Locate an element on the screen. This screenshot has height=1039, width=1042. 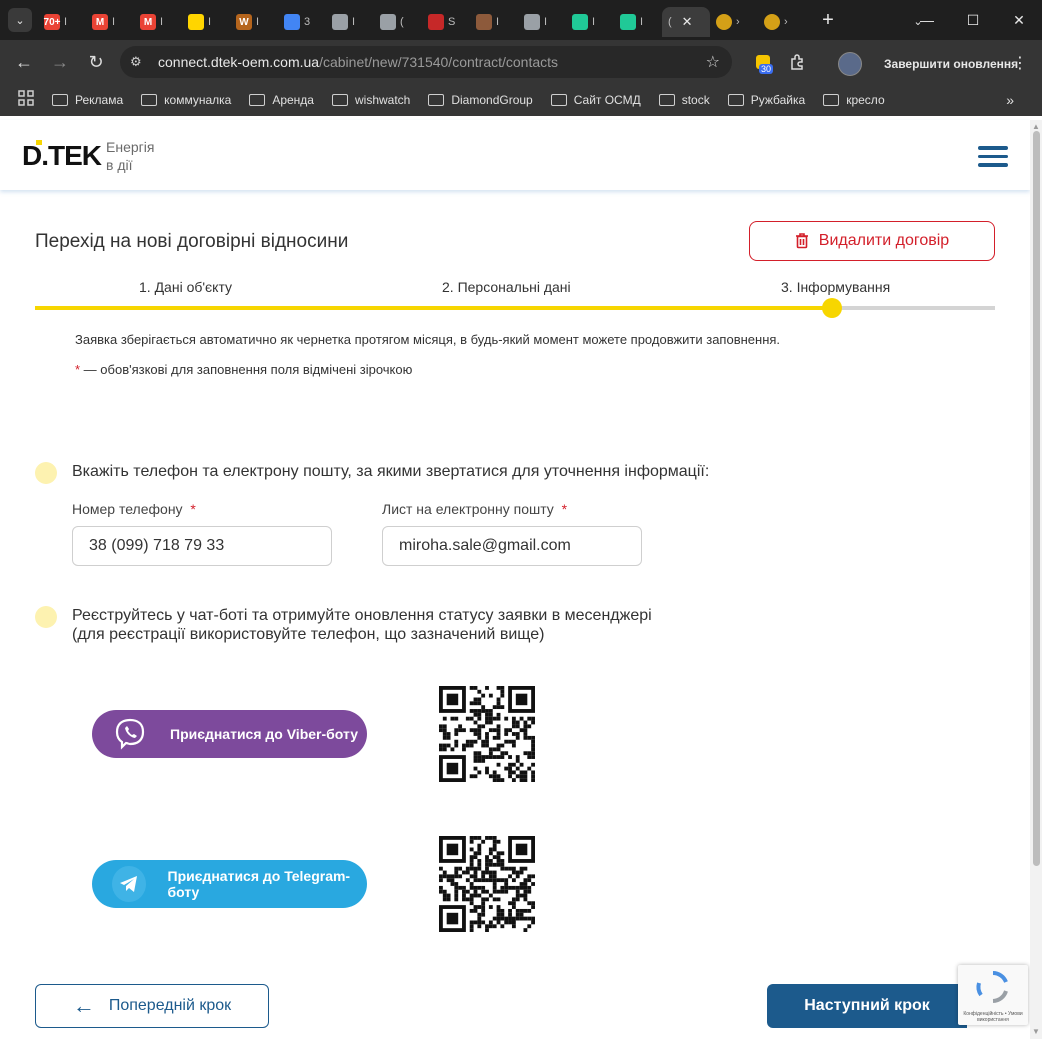
bookmark-star-icon: ☆ is located at coordinates (713, 62).